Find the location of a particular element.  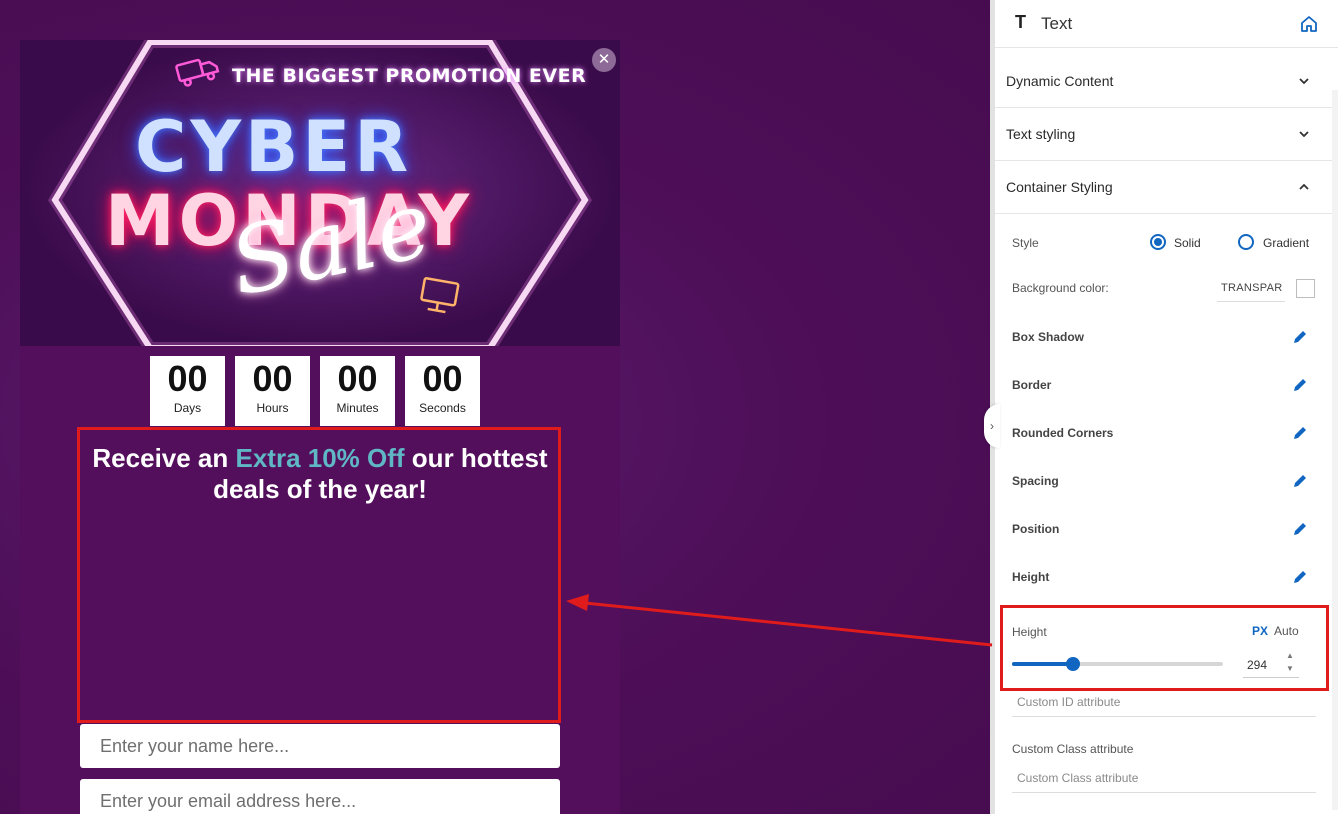

custom-class-label: Custom Class attribute is located at coordinates (1073, 749).